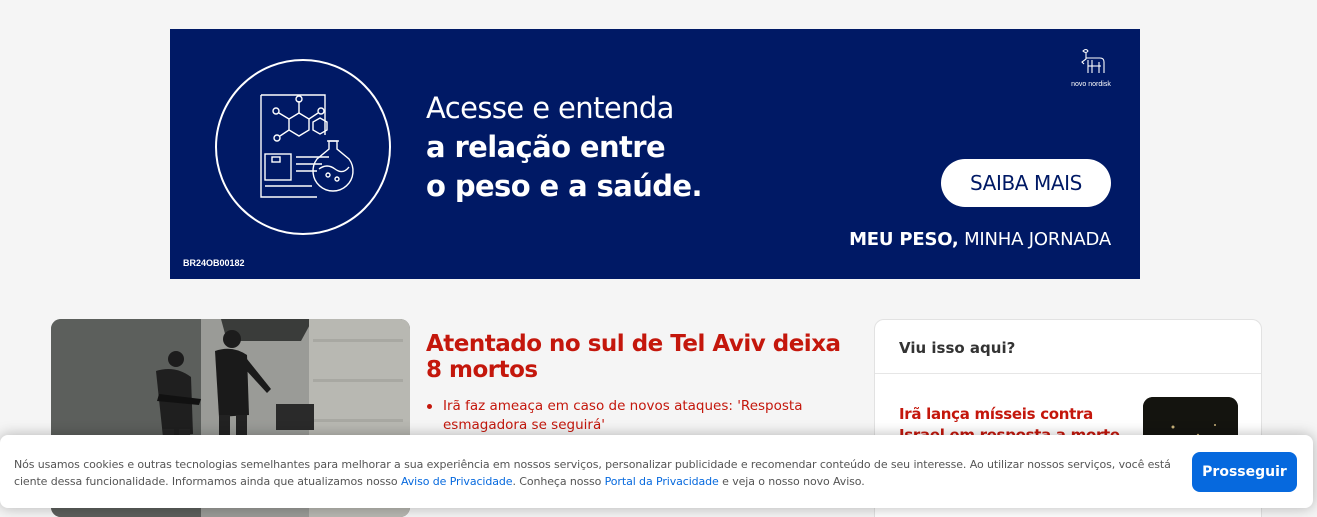  What do you see at coordinates (1068, 347) in the screenshot?
I see `sidebar-header: Viu isso aqui?` at bounding box center [1068, 347].